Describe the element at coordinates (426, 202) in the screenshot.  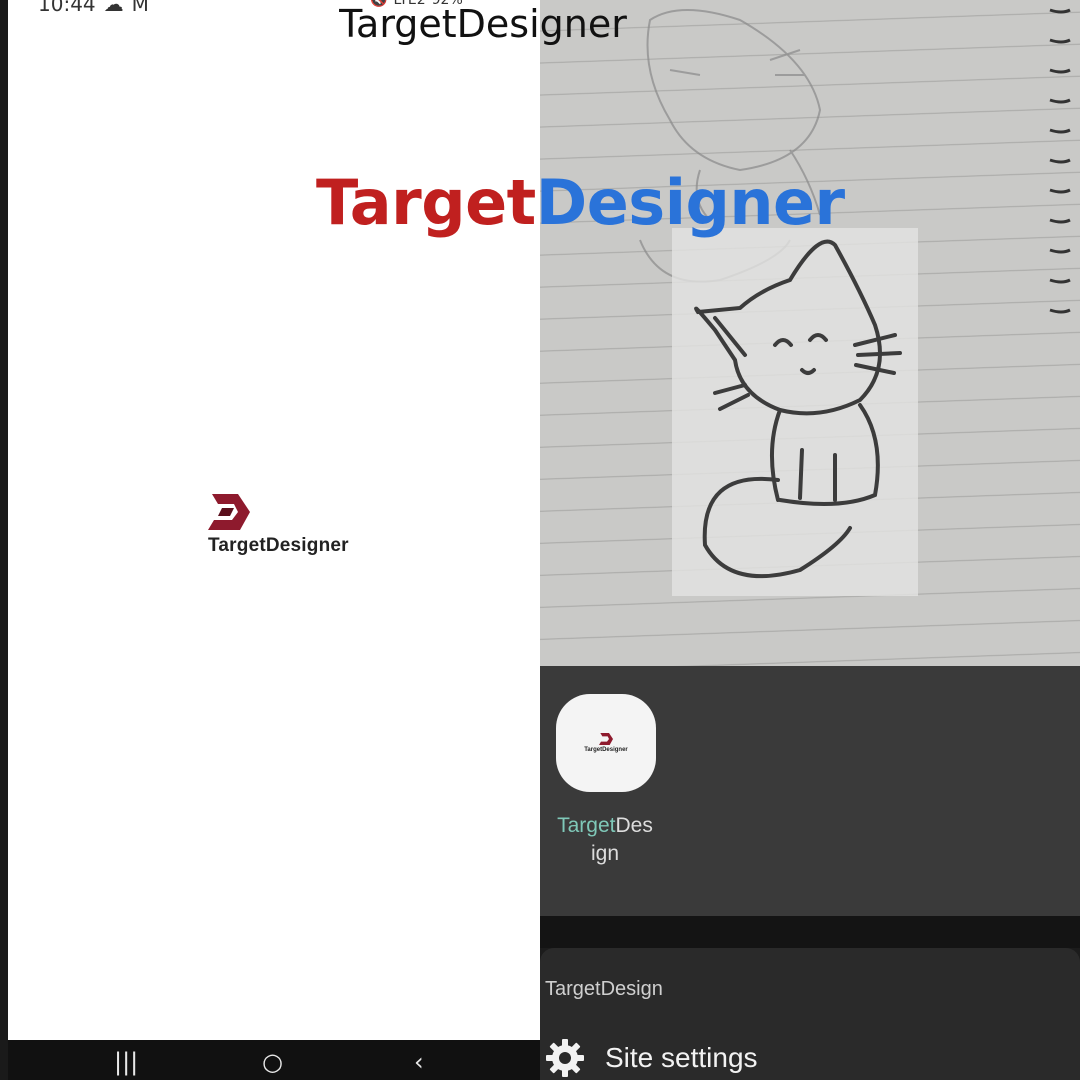
I see `brand-banner-part1: Target` at that location.